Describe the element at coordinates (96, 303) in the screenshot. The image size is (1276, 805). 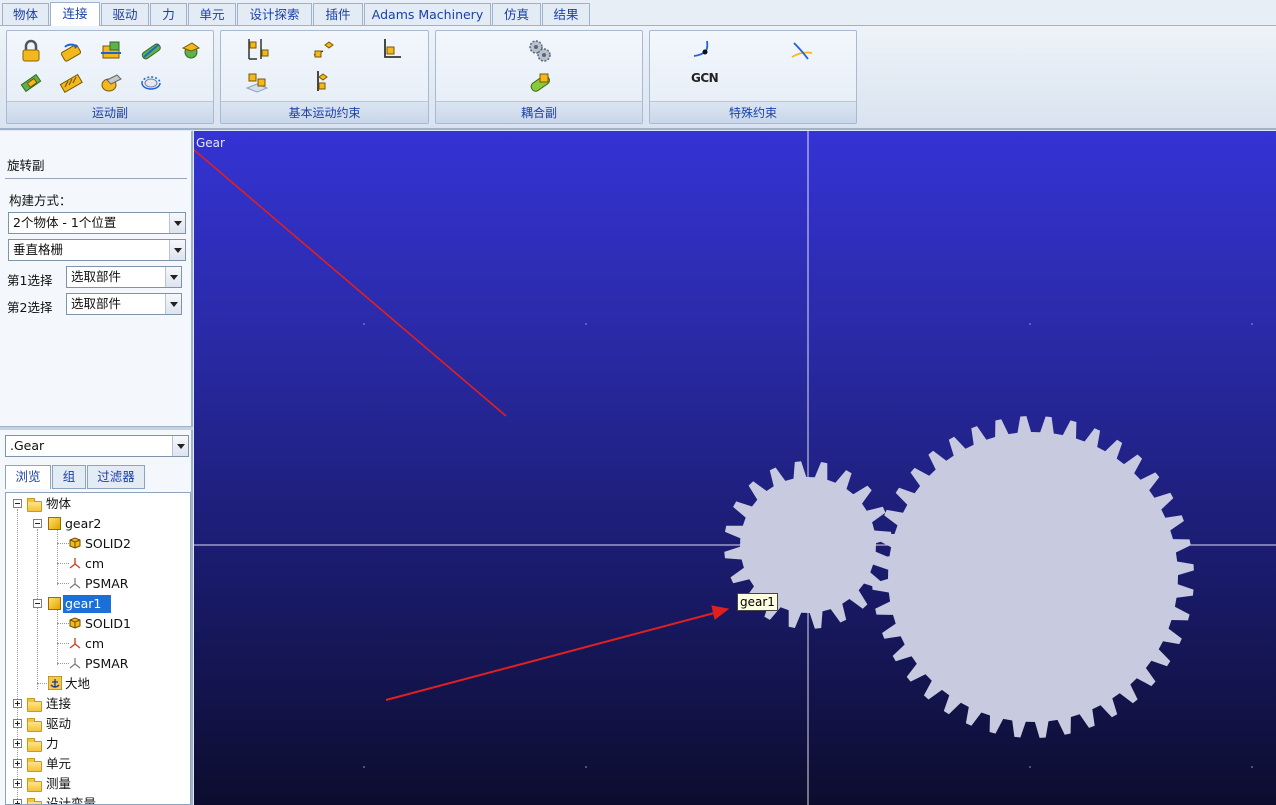
I see `second-selection-value: 选取部件` at that location.